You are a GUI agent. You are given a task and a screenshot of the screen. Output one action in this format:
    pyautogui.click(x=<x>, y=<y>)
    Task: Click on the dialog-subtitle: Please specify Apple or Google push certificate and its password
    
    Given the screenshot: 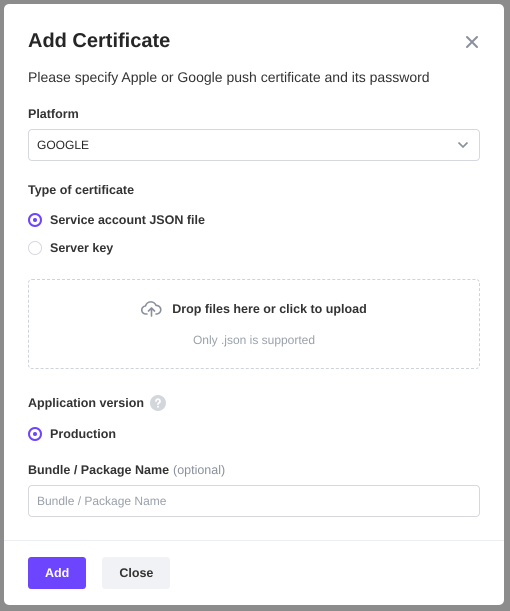 What is the action you would take?
    pyautogui.click(x=229, y=77)
    